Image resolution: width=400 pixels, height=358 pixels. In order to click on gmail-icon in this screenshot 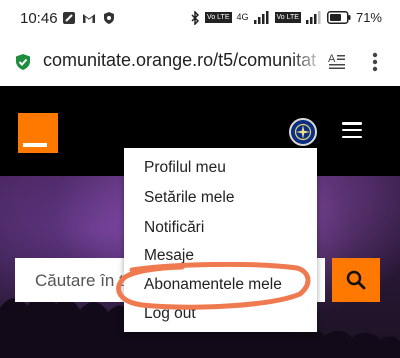, I will do `click(89, 18)`.